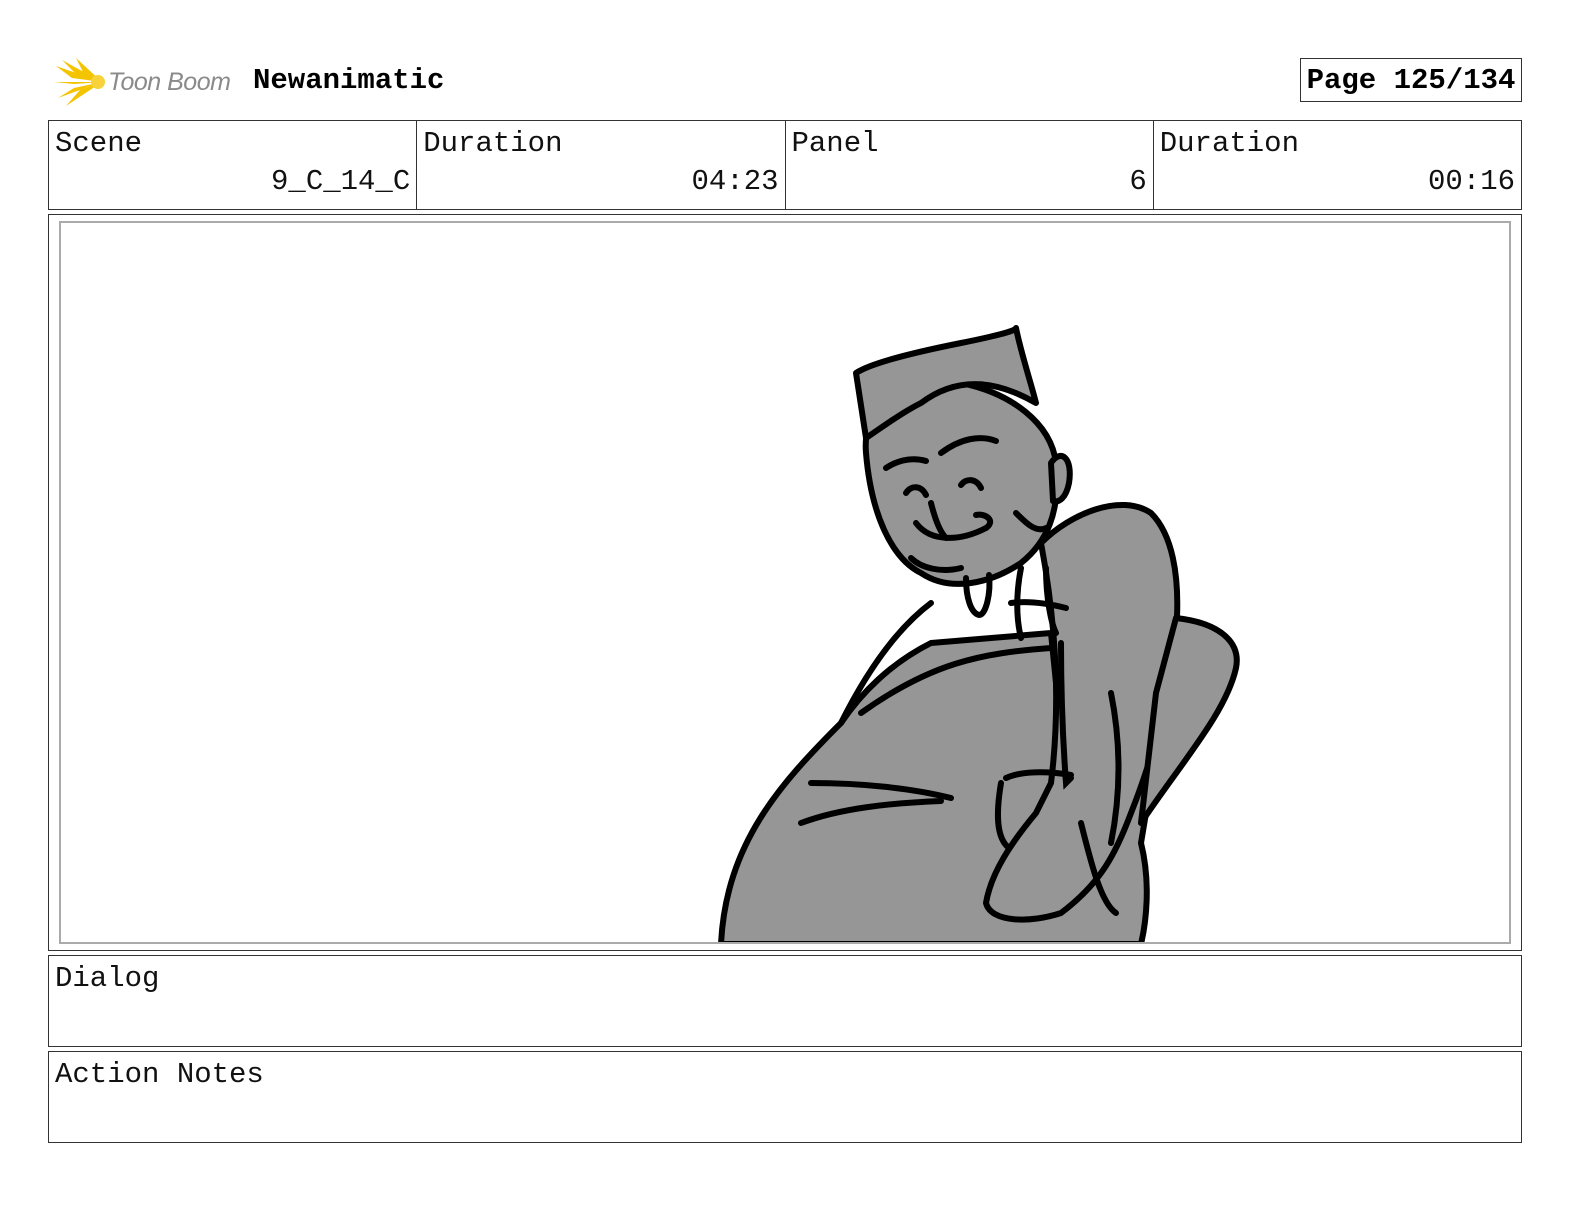 This screenshot has height=1224, width=1584. I want to click on project-title: Newanimatic, so click(349, 80).